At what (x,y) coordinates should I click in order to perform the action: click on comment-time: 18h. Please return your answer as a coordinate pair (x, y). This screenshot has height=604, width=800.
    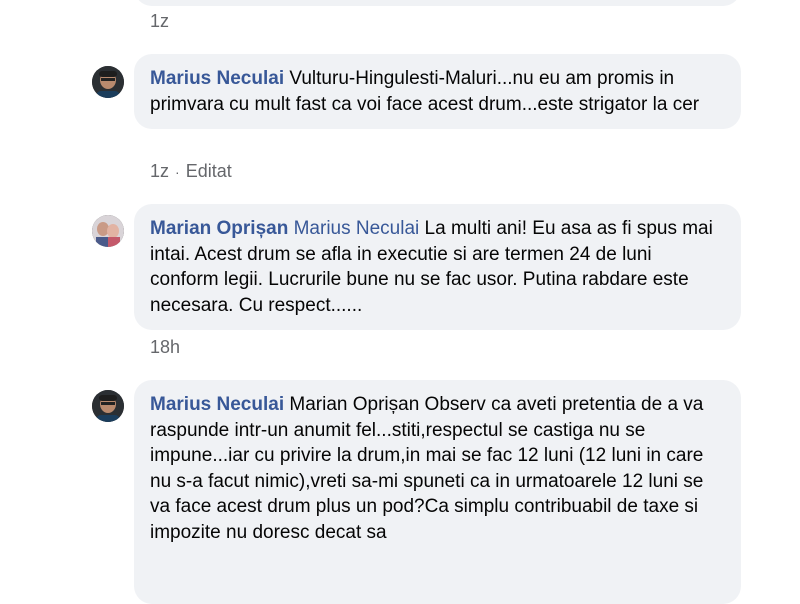
    Looking at the image, I should click on (165, 347).